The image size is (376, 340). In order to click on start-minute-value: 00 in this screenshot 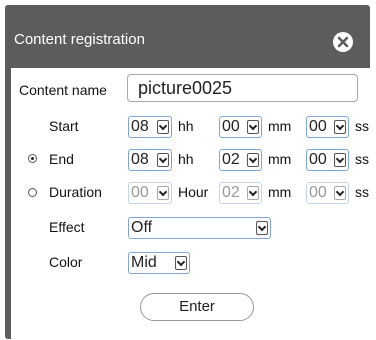, I will do `click(231, 126)`.